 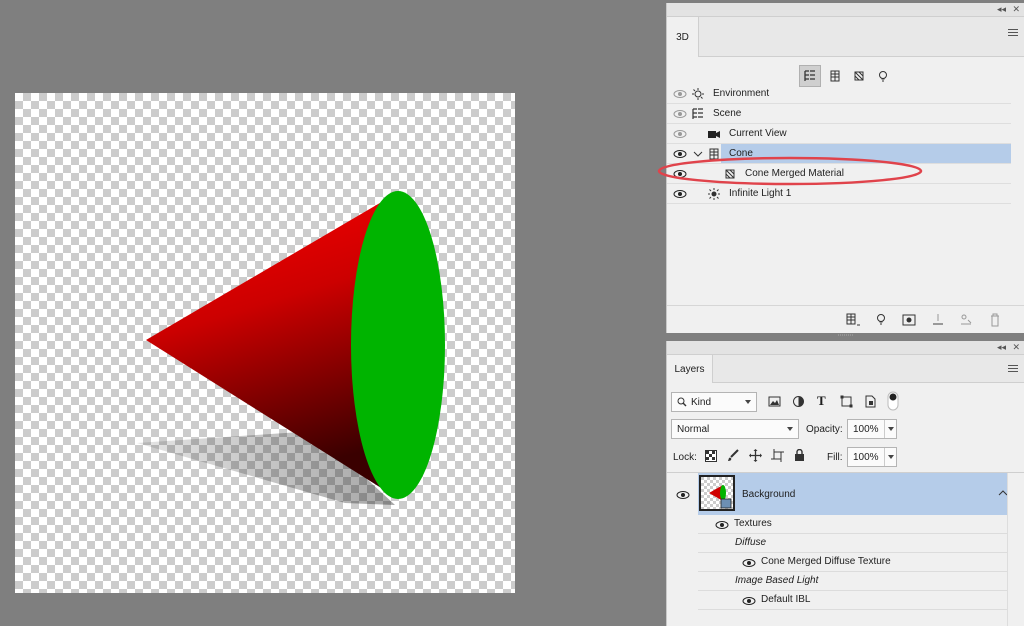 I want to click on cone-thumbnail, so click(x=717, y=493).